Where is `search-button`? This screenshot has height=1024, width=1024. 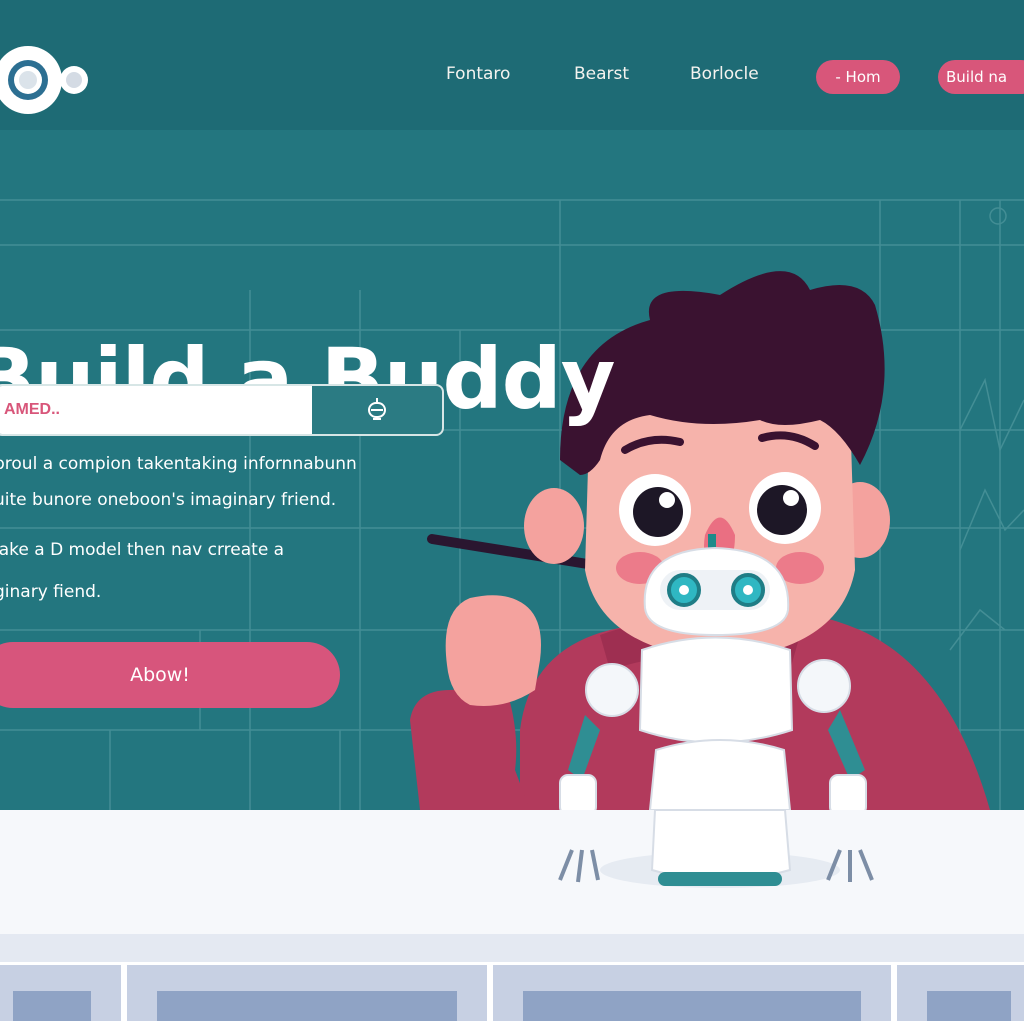 search-button is located at coordinates (377, 410).